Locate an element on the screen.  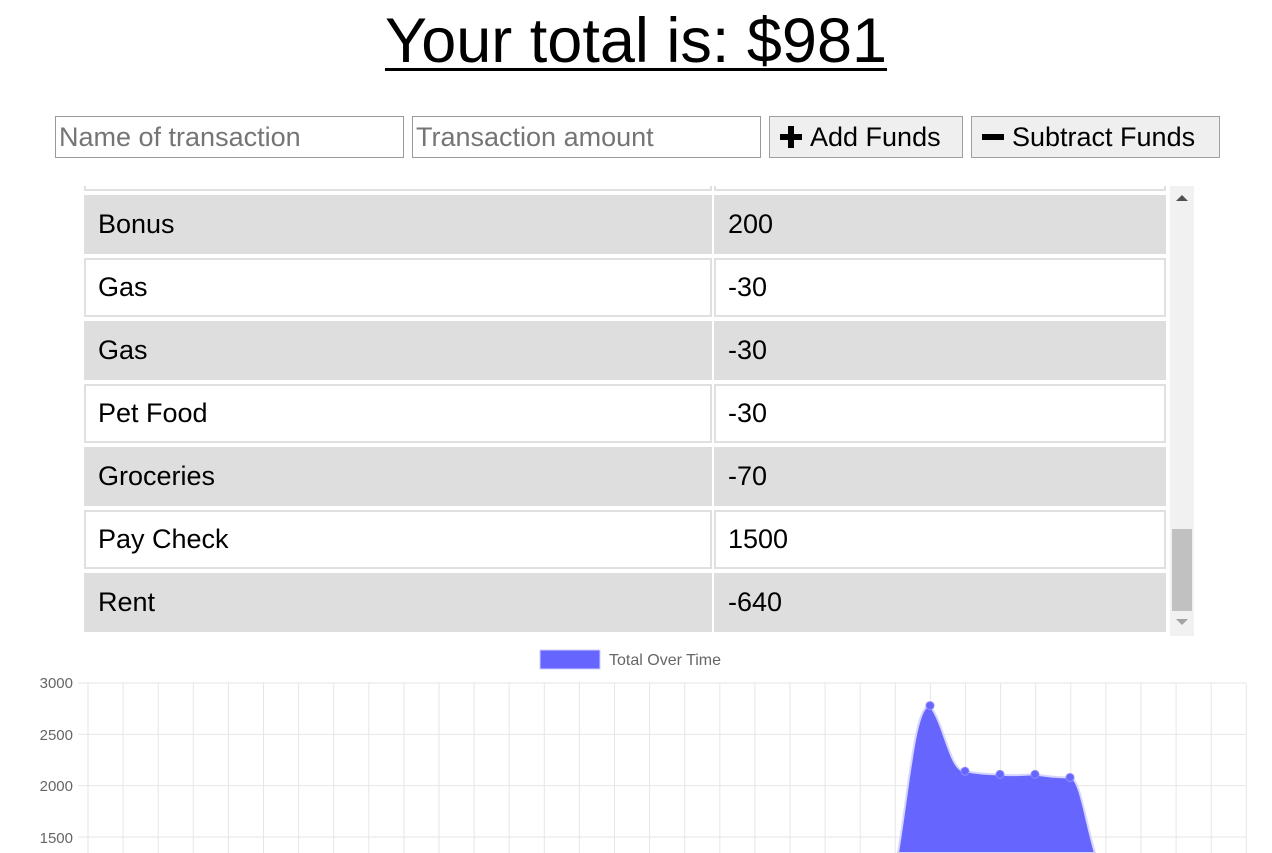
transaction-name-cell is located at coordinates (398, 188).